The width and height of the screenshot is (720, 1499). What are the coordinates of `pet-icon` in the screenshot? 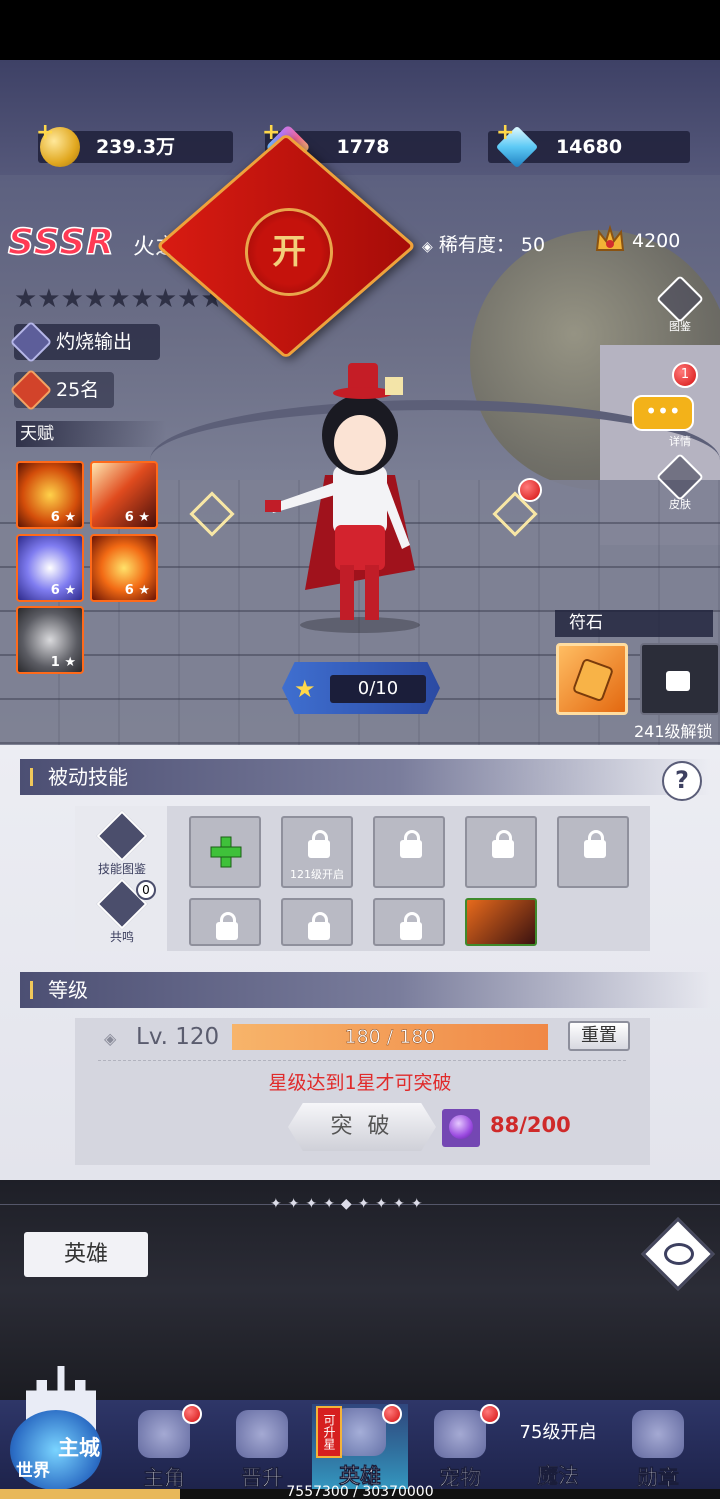 It's located at (460, 1434).